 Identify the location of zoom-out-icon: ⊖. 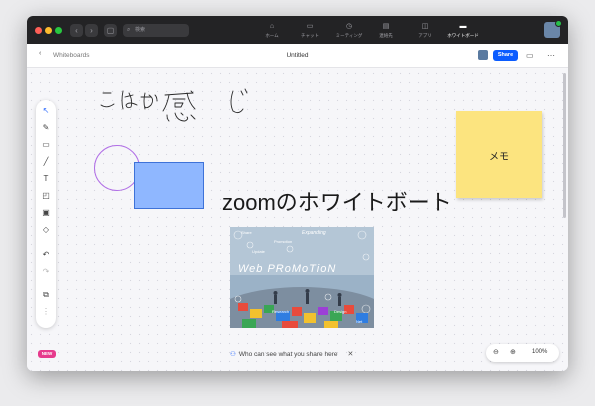
(496, 352).